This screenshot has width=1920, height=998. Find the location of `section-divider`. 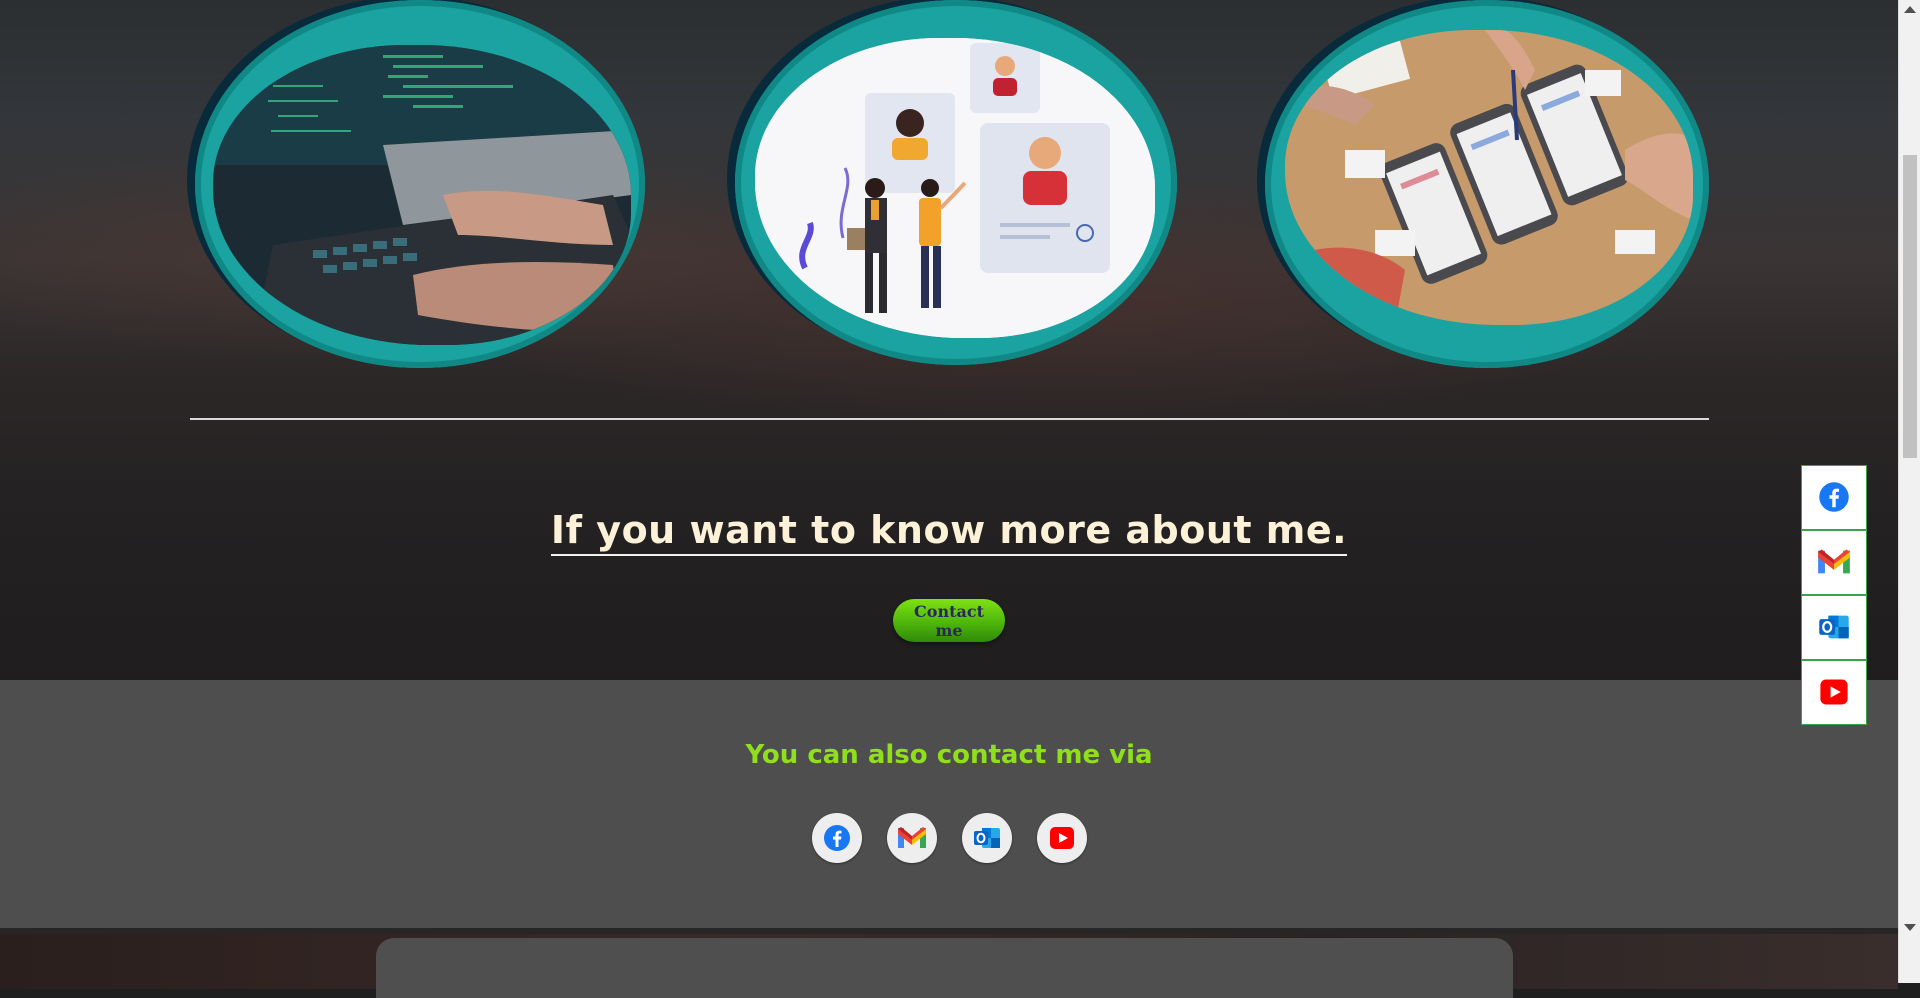

section-divider is located at coordinates (949, 419).